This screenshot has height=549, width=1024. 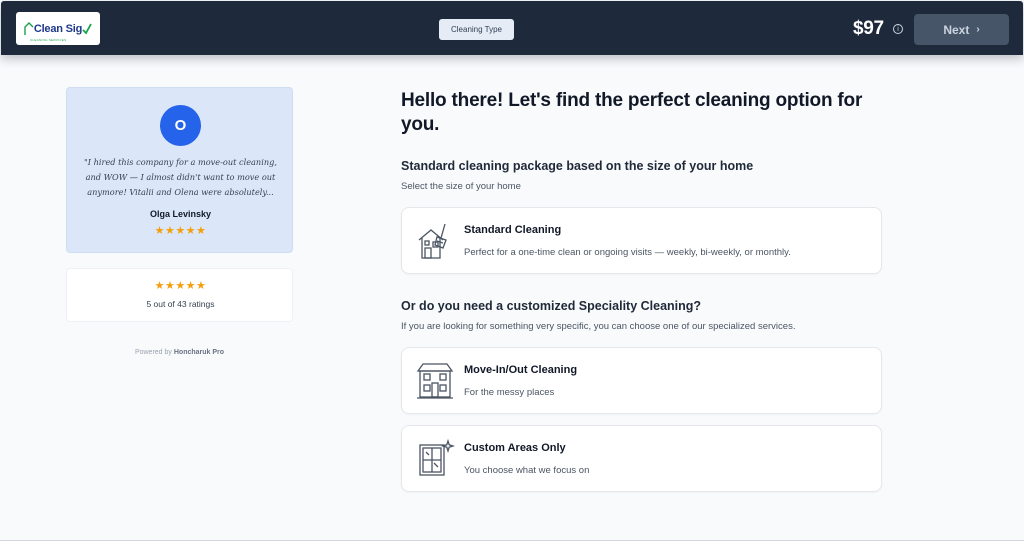 What do you see at coordinates (180, 304) in the screenshot?
I see `rating-count: 5 out of 43 ratings` at bounding box center [180, 304].